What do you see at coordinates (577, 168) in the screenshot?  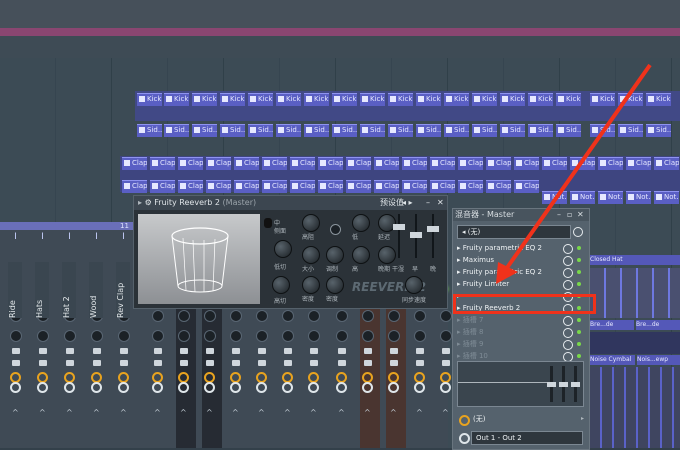 I see `annotation-arrow` at bounding box center [577, 168].